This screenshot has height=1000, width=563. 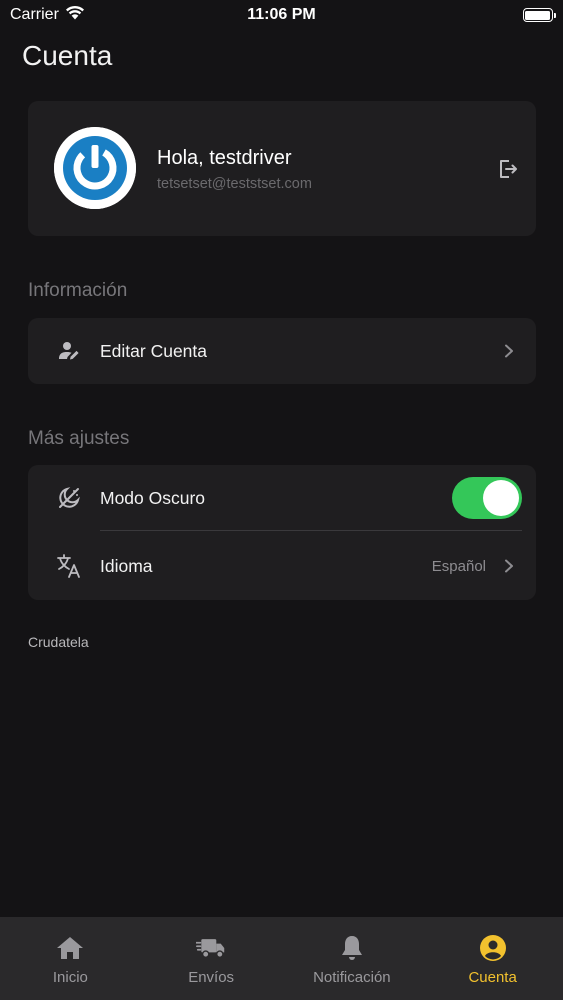 I want to click on tab-label: Notificación, so click(x=352, y=977).